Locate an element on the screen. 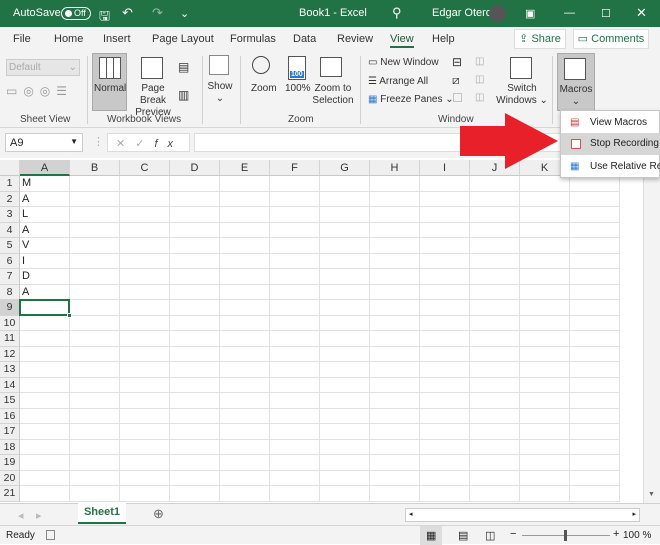 This screenshot has height=545, width=660. cell-K9 is located at coordinates (545, 308).